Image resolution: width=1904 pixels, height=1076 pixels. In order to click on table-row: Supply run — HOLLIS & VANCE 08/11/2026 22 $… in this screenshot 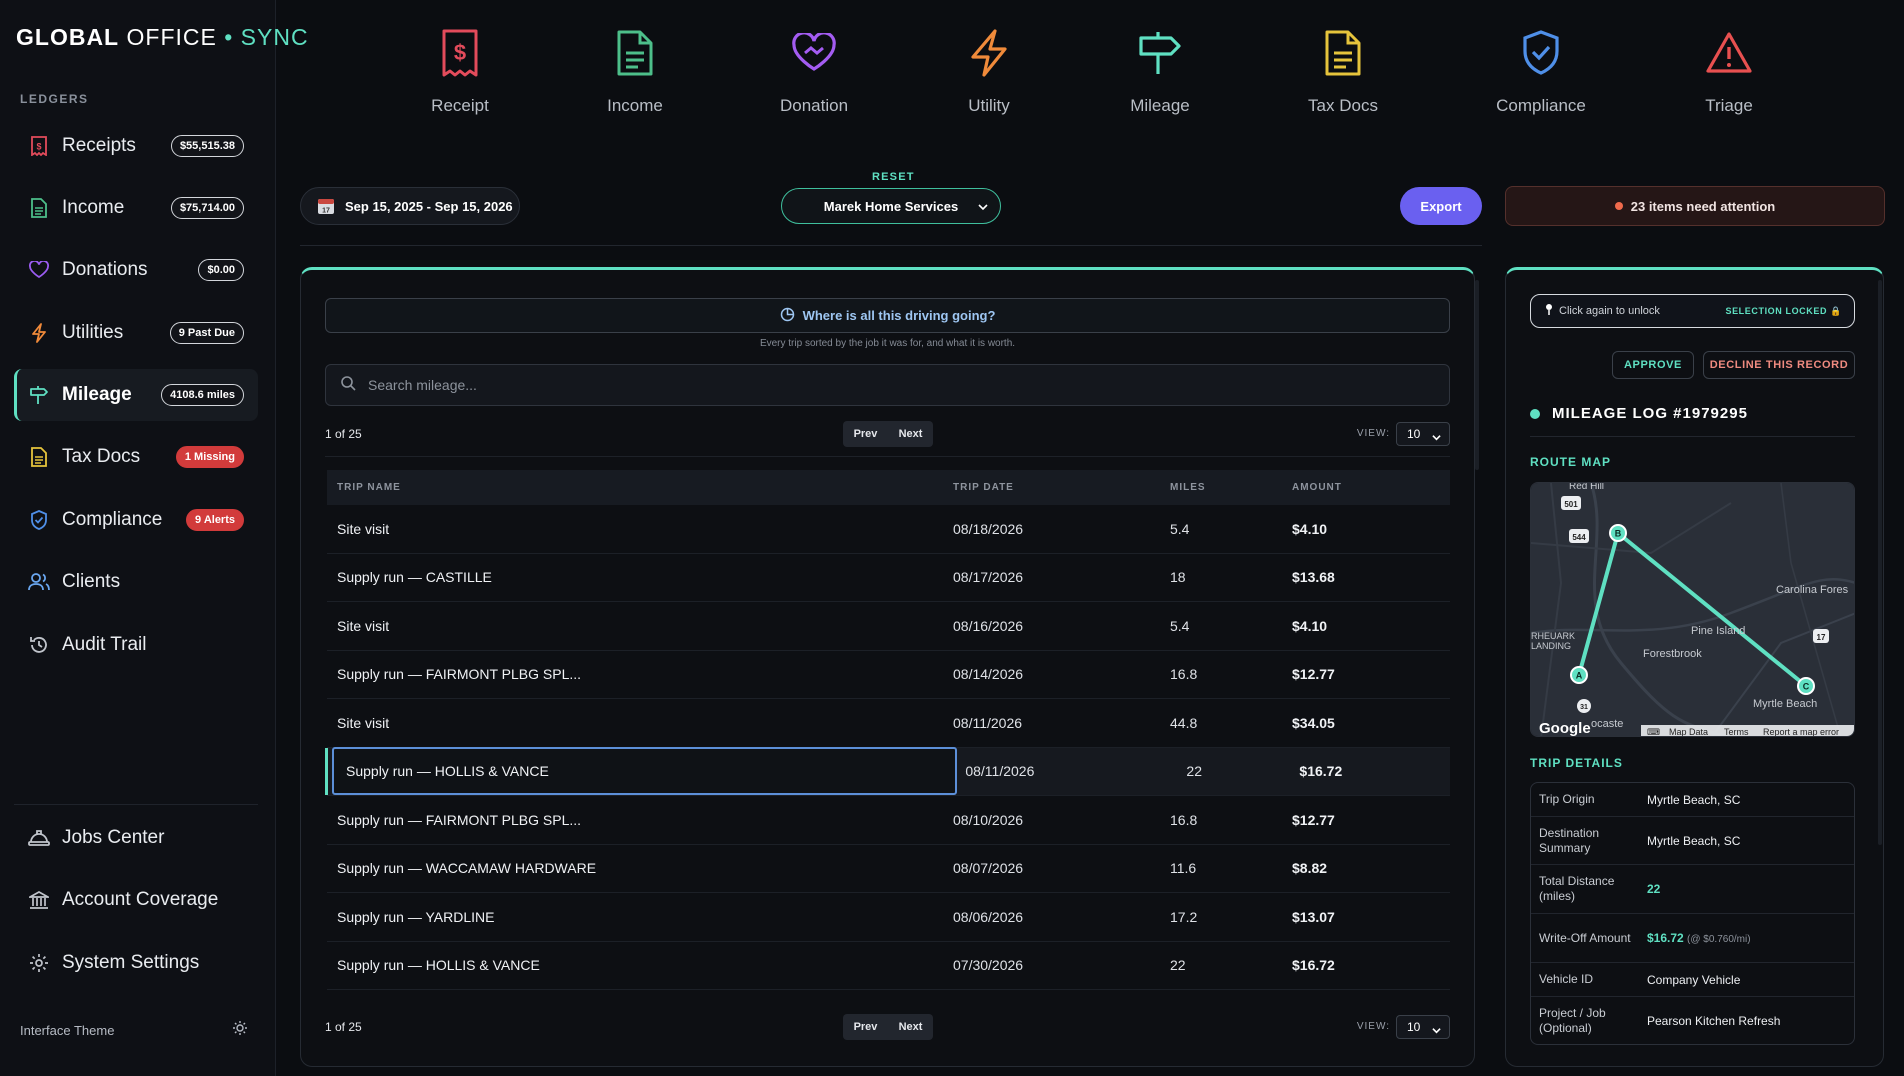, I will do `click(887, 771)`.